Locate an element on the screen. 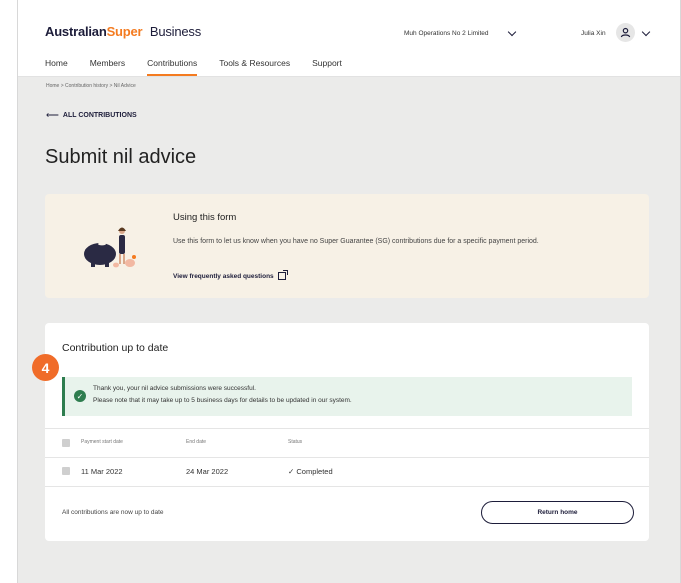  logo-text-super: Super is located at coordinates (124, 31).